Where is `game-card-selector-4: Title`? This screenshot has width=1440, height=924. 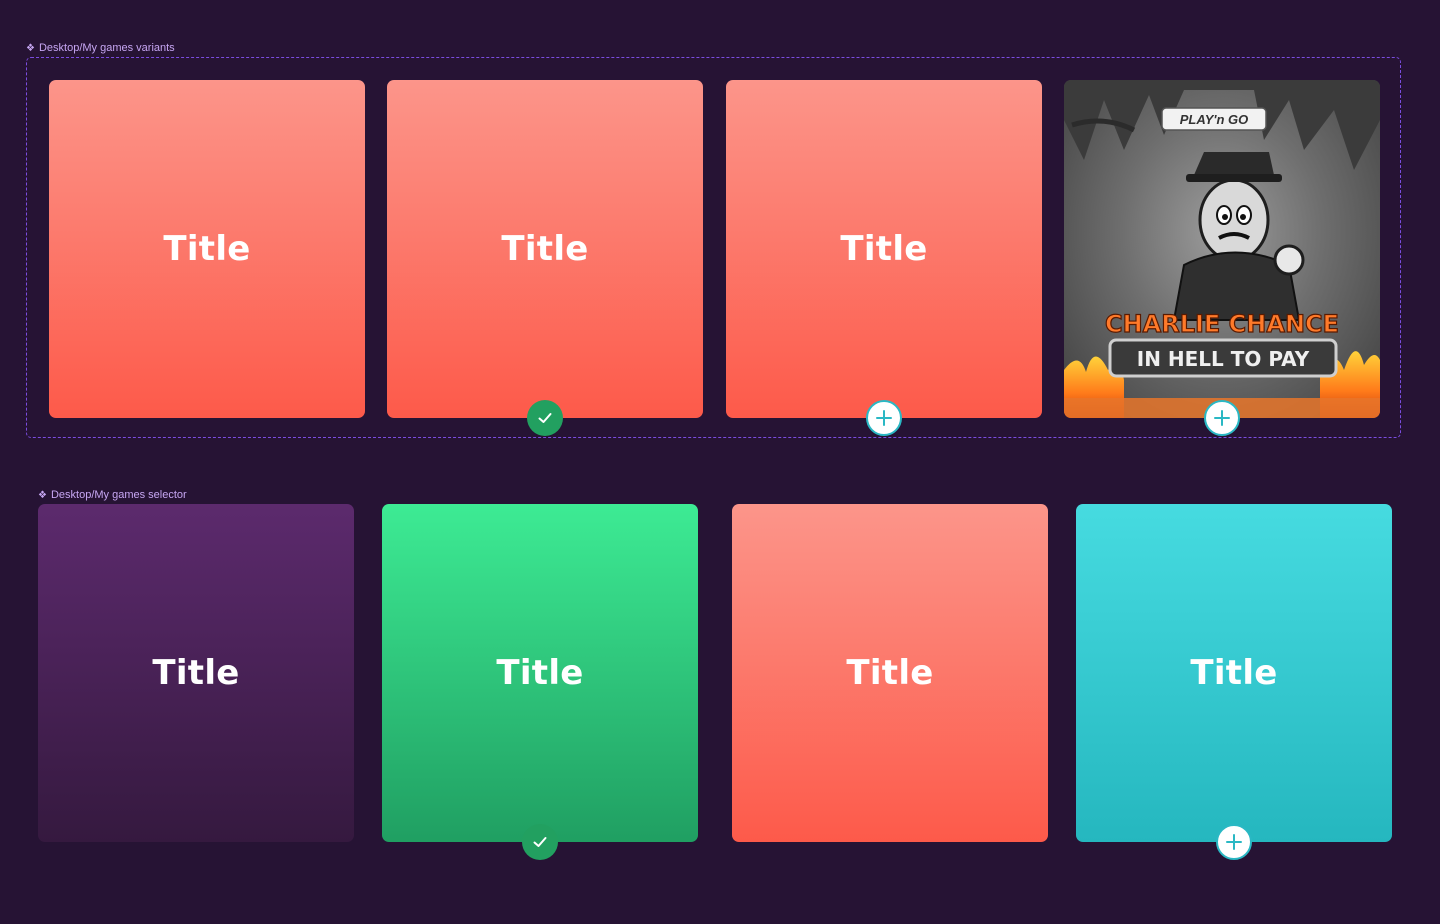 game-card-selector-4: Title is located at coordinates (1234, 682).